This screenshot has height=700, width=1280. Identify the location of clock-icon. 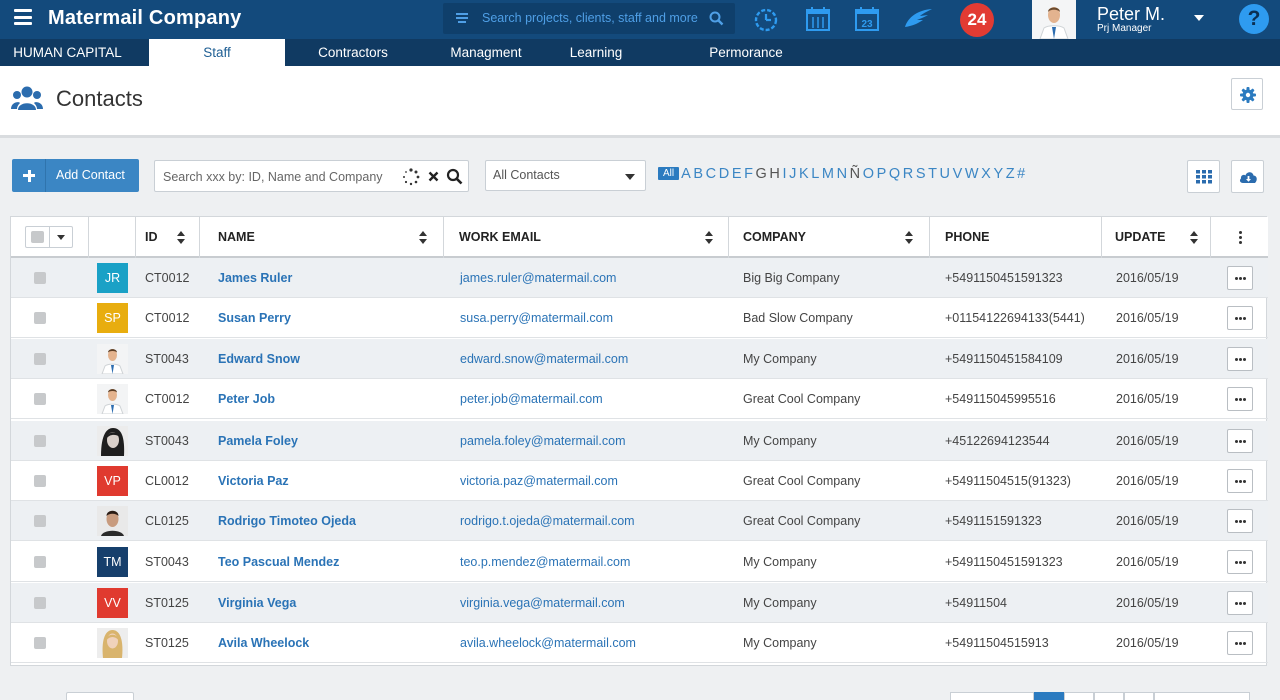
(766, 19).